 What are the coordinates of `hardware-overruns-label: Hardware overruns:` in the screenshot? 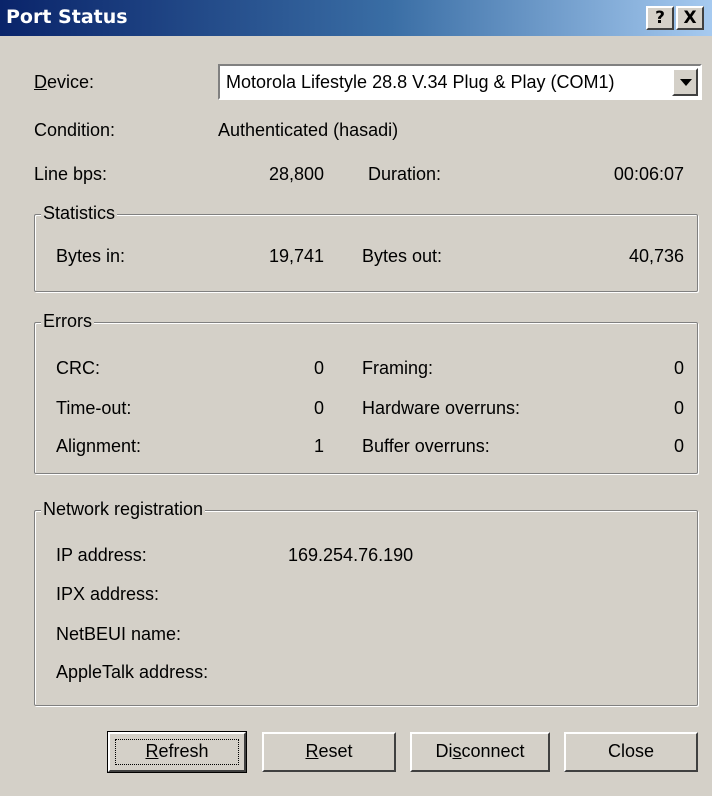 It's located at (441, 408).